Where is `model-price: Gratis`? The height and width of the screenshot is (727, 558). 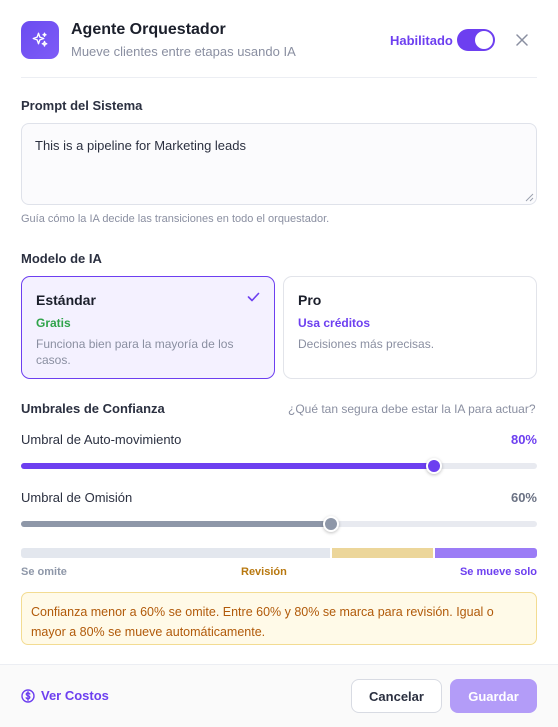 model-price: Gratis is located at coordinates (53, 323).